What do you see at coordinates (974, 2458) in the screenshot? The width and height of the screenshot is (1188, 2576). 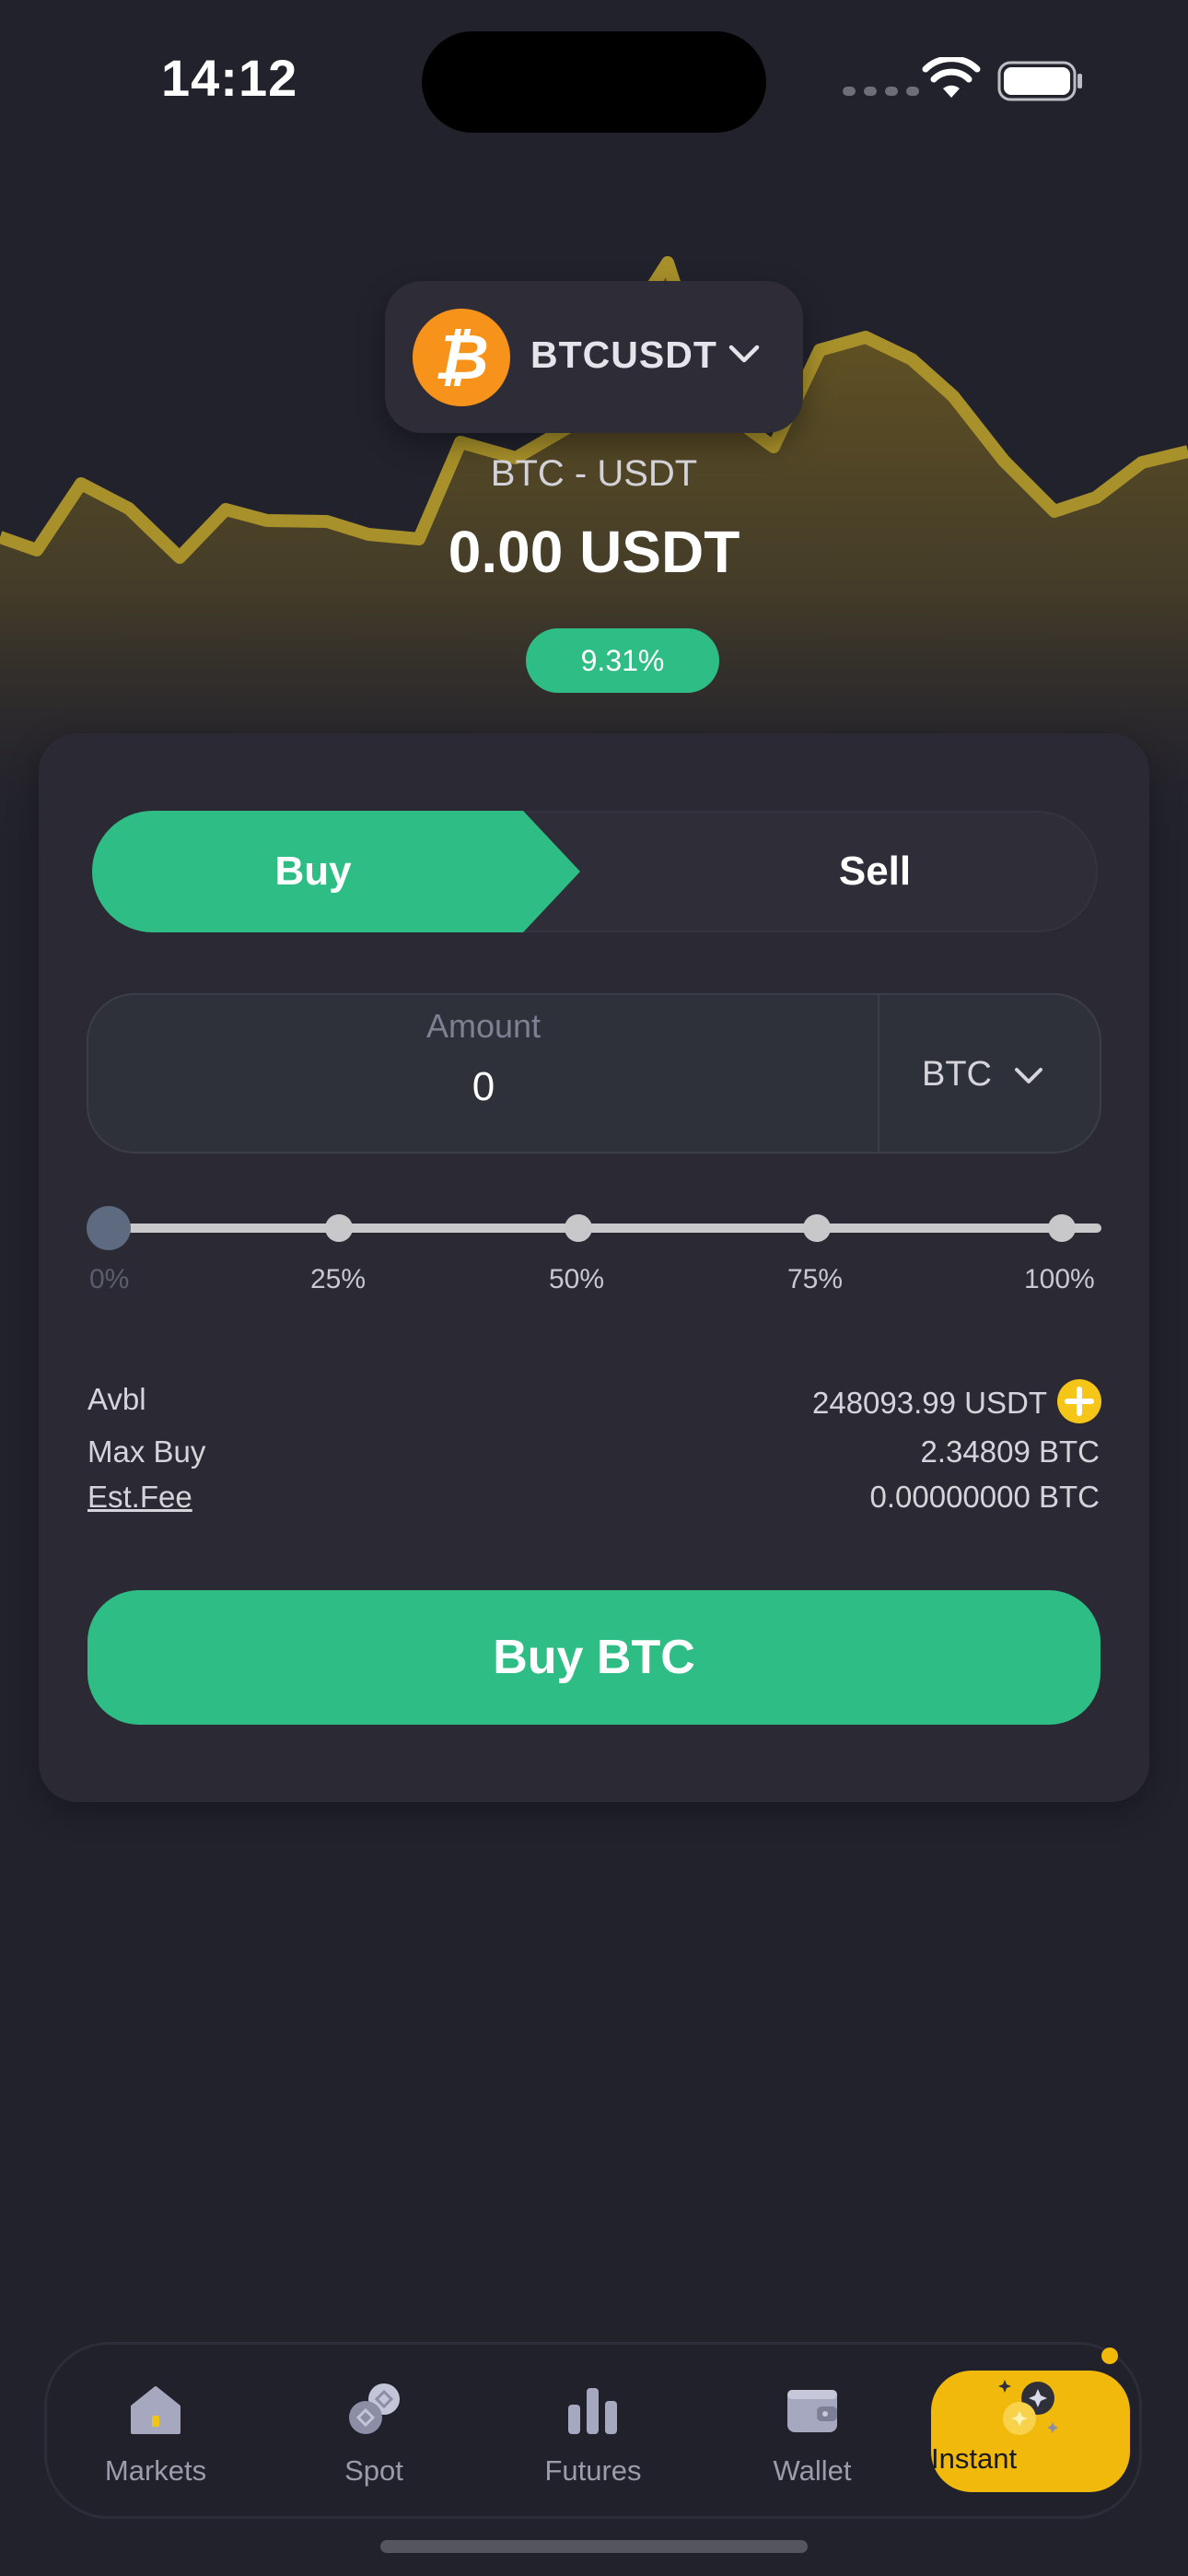 I see `tab-label: Instant` at bounding box center [974, 2458].